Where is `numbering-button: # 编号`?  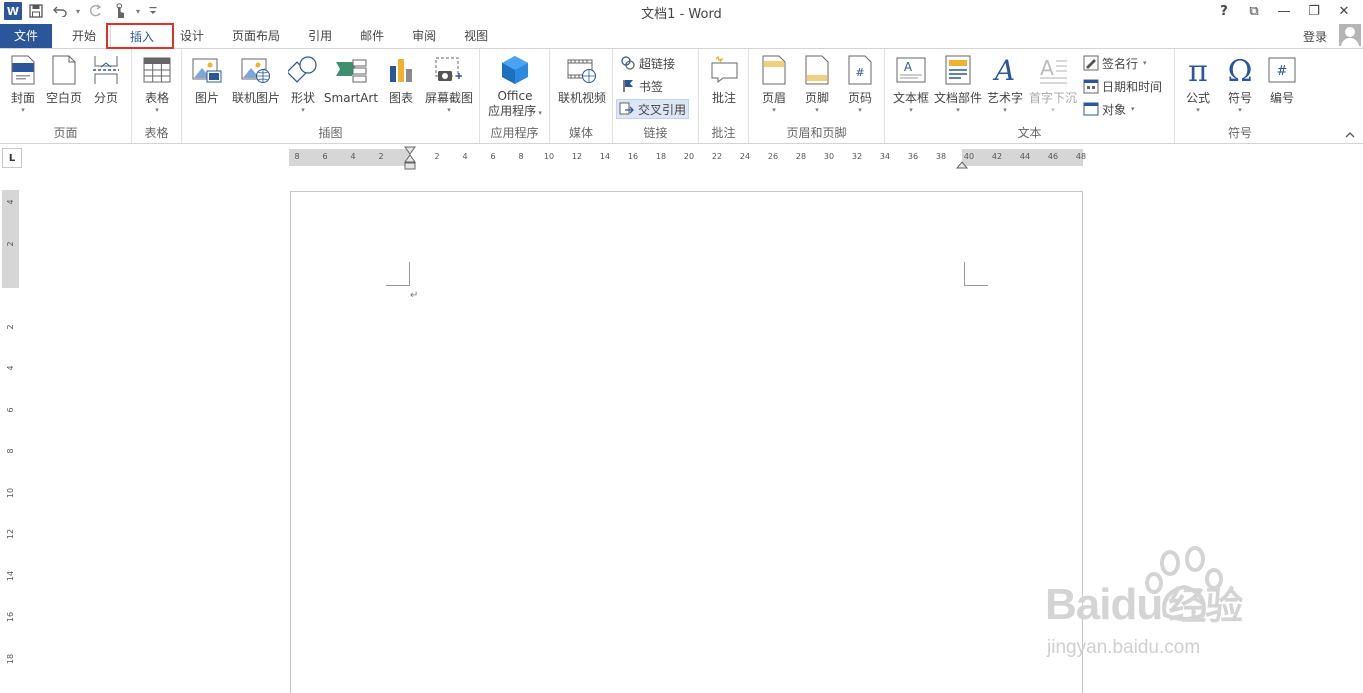
numbering-button: # 编号 is located at coordinates (1282, 88).